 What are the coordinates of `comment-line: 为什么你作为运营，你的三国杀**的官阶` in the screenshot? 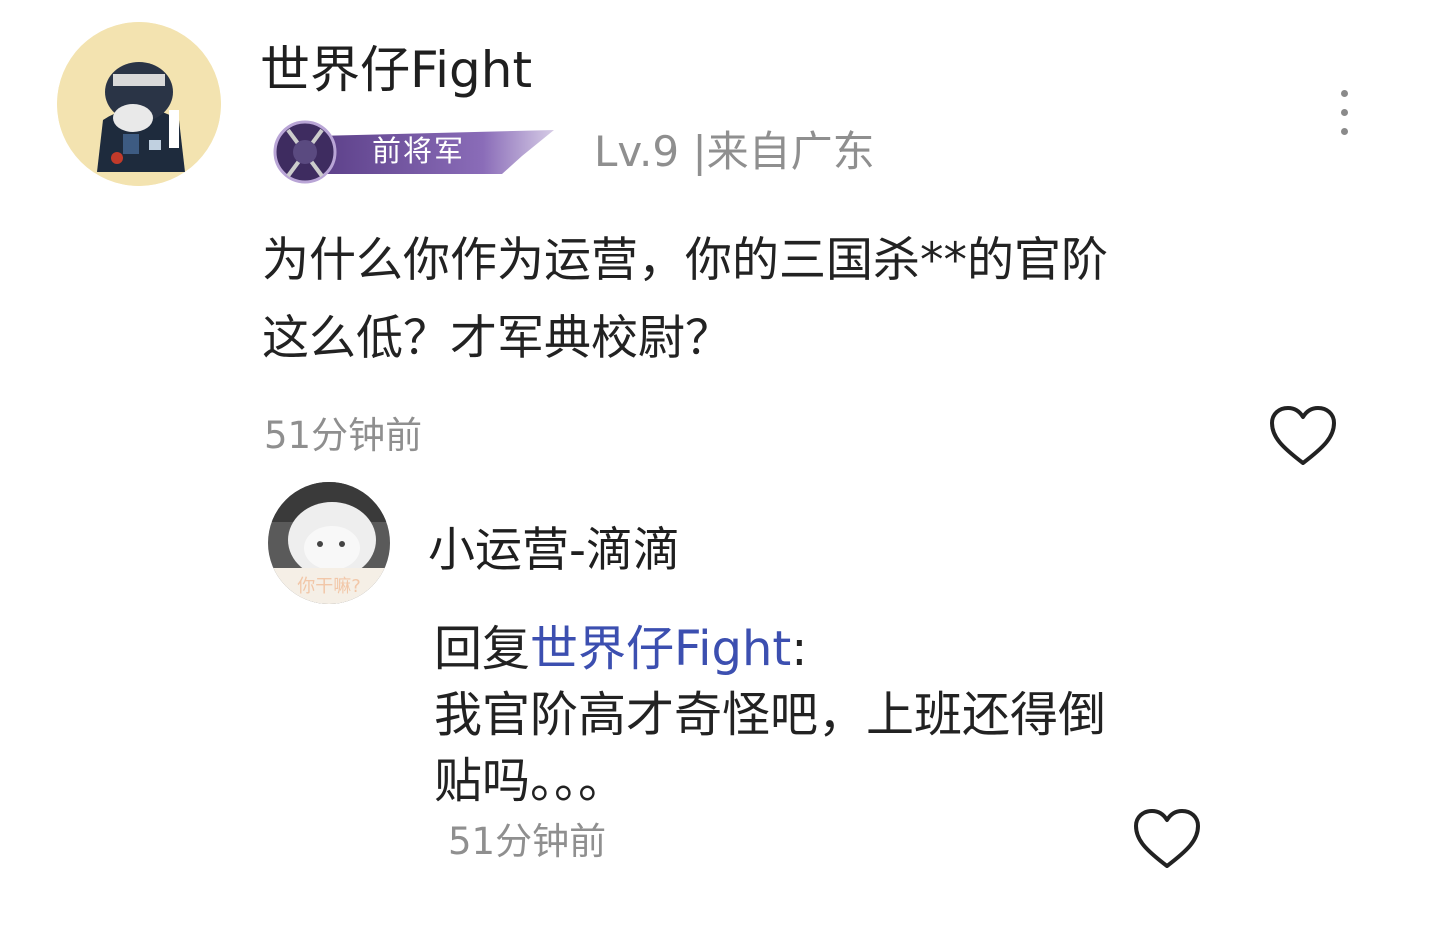 It's located at (685, 260).